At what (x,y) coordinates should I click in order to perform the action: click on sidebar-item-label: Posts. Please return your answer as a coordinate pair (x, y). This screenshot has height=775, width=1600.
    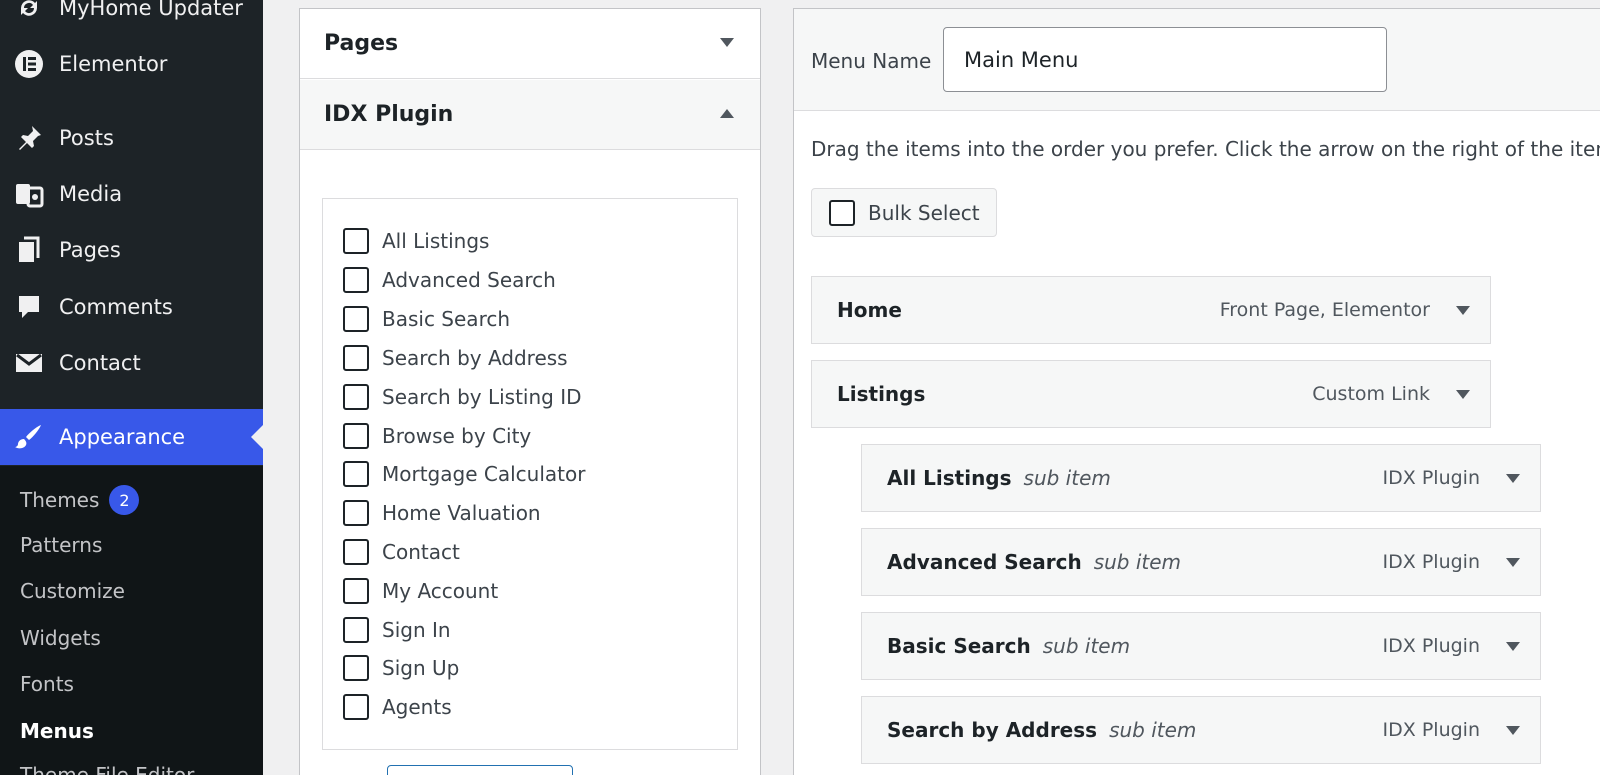
    Looking at the image, I should click on (86, 138).